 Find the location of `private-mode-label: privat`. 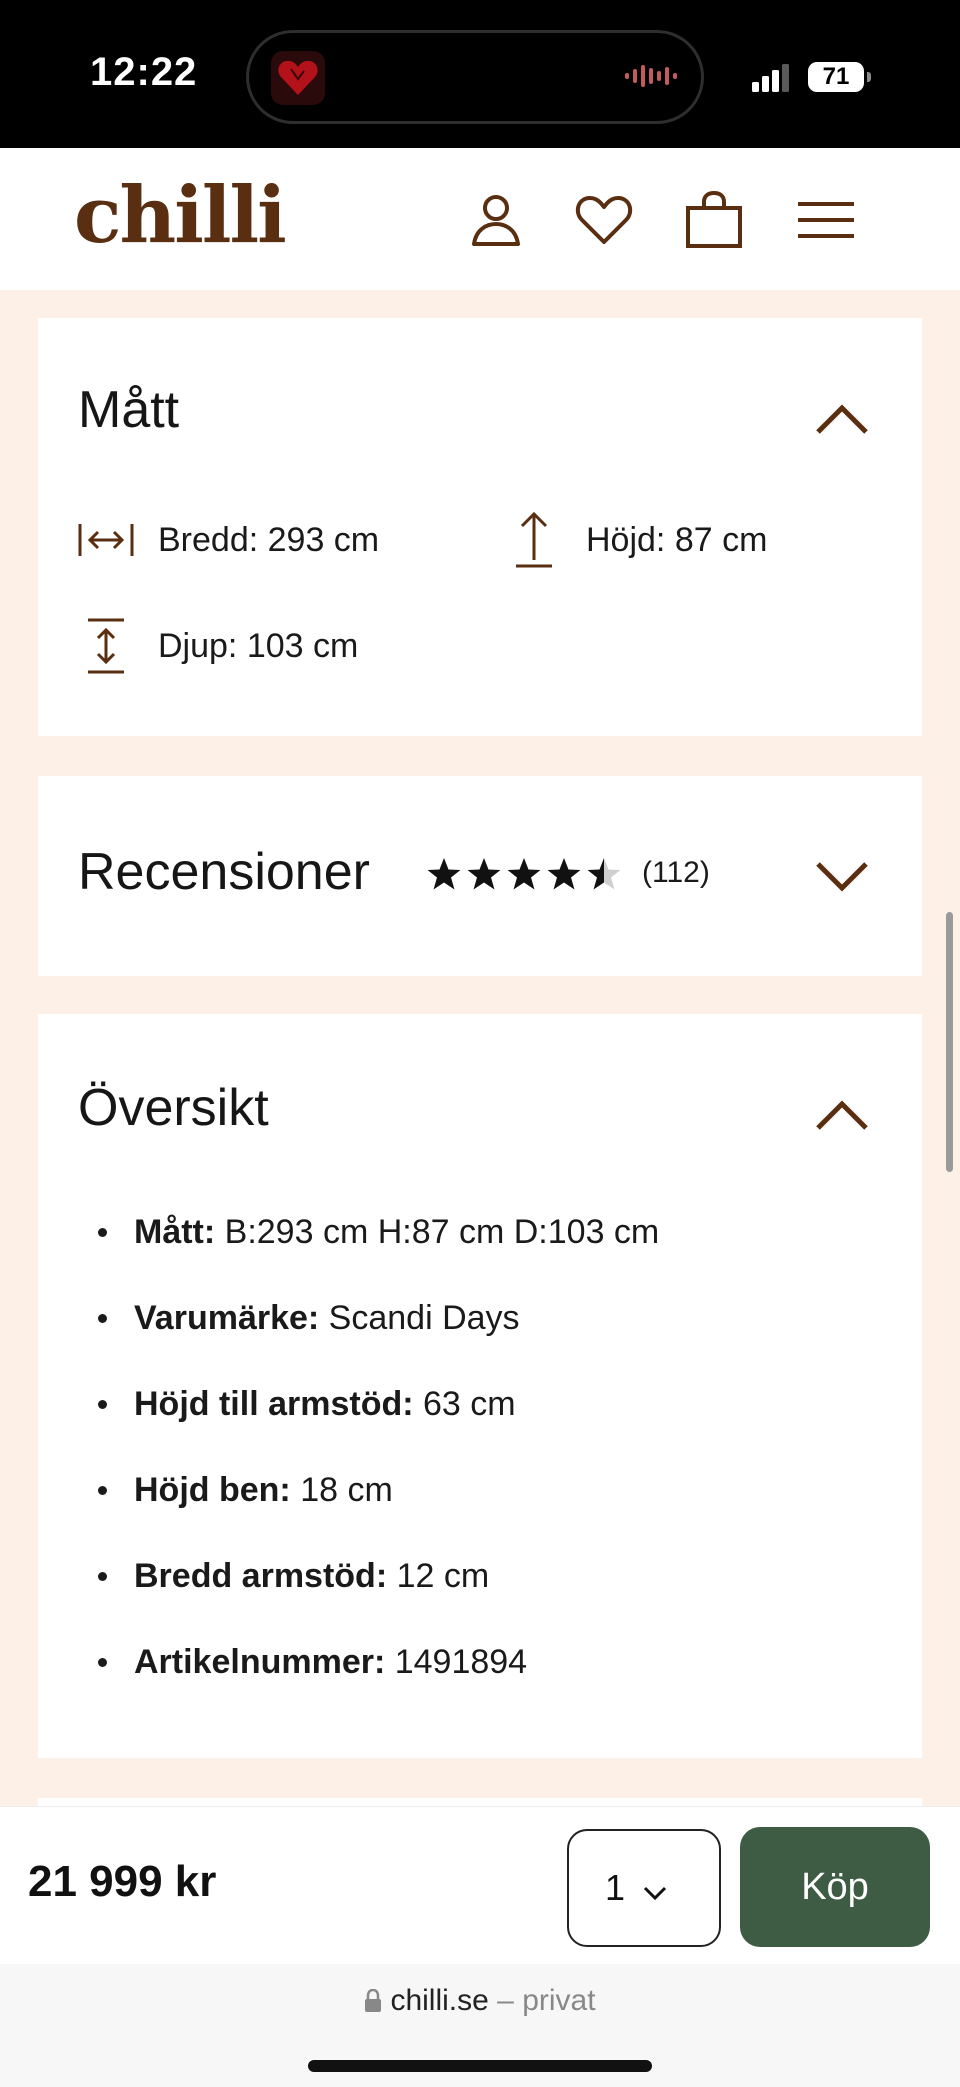

private-mode-label: privat is located at coordinates (559, 2000).